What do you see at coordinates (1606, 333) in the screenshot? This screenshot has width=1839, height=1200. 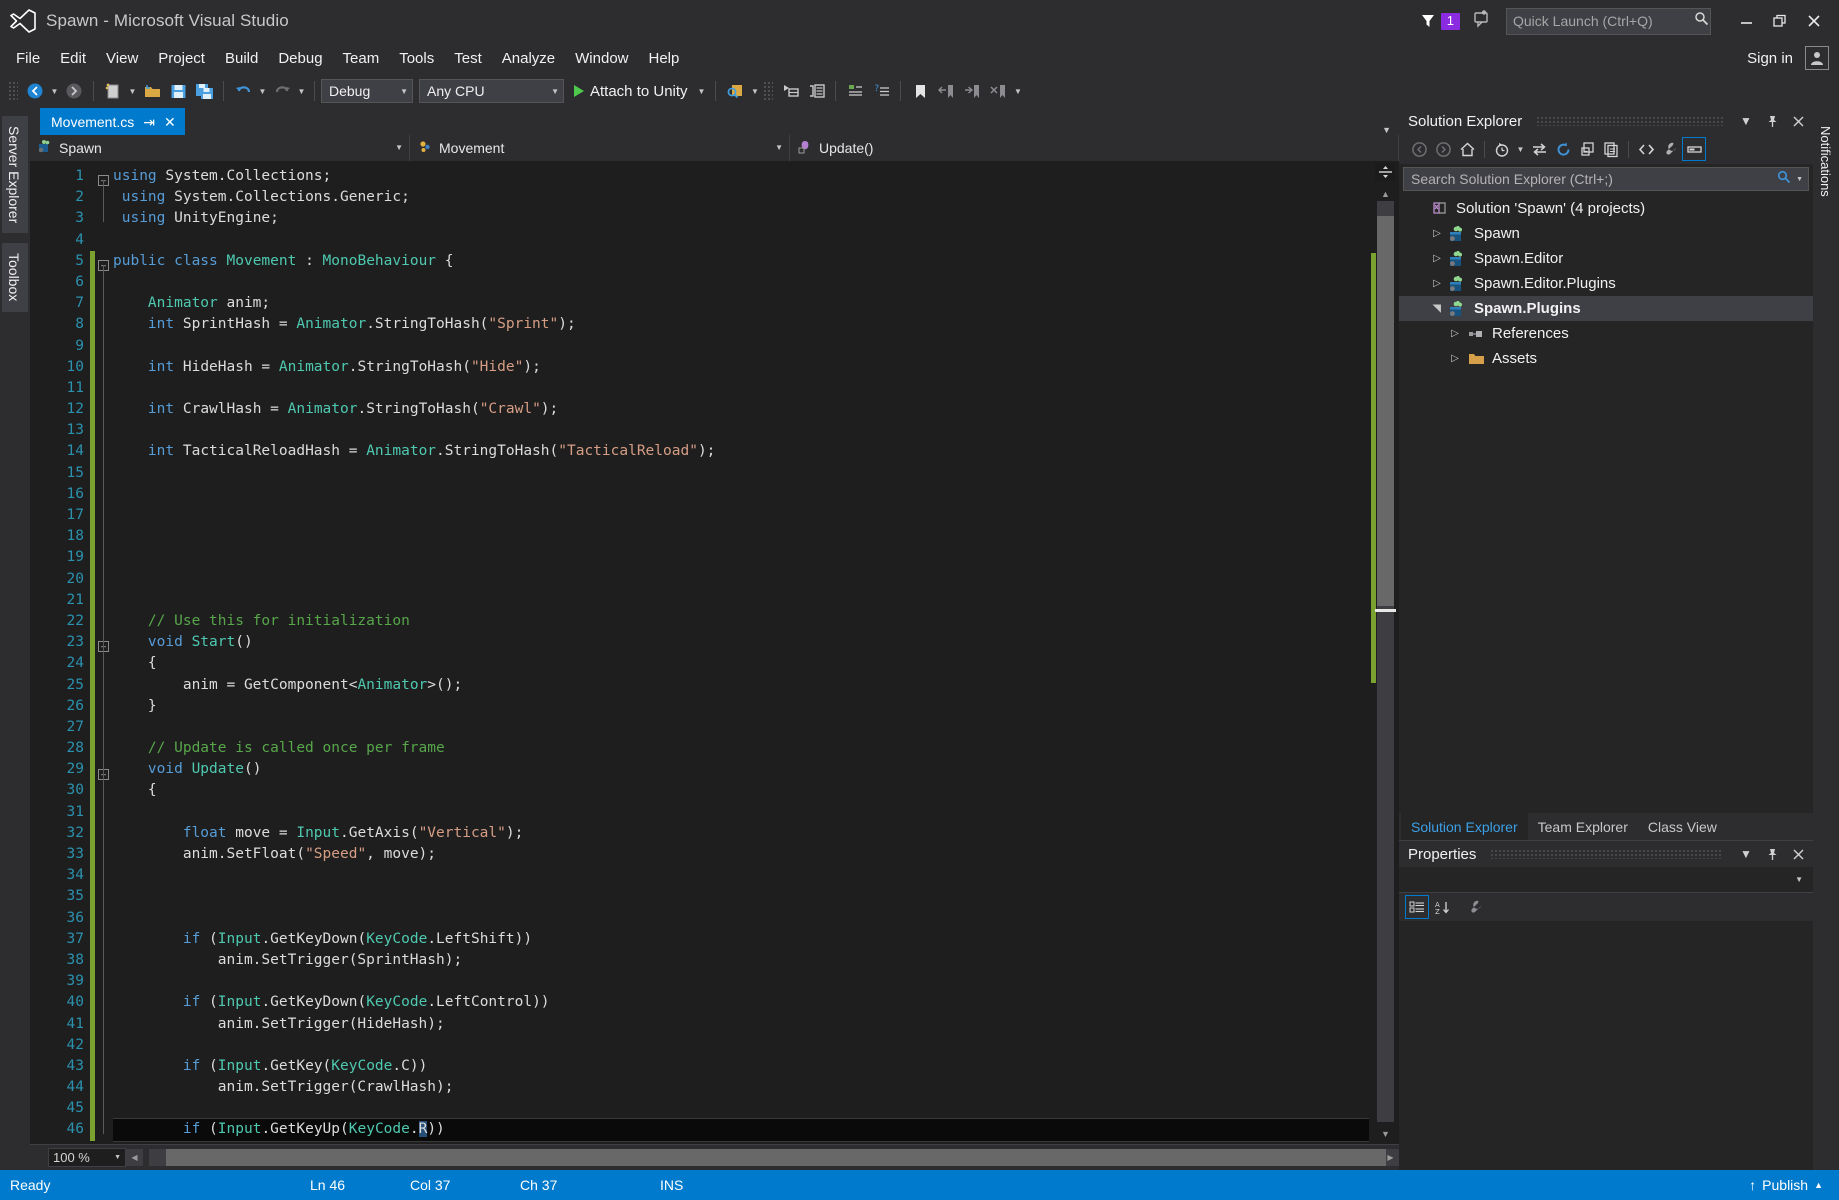 I see `tree-item-references: ▷ References` at bounding box center [1606, 333].